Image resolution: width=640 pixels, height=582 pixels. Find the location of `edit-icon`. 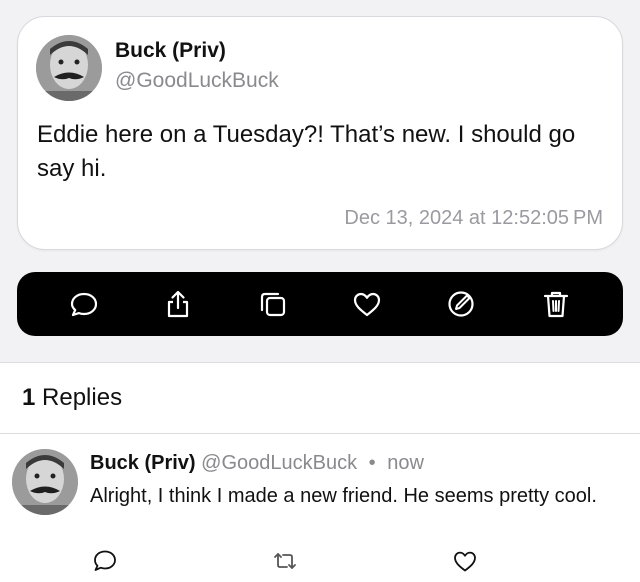

edit-icon is located at coordinates (461, 304).